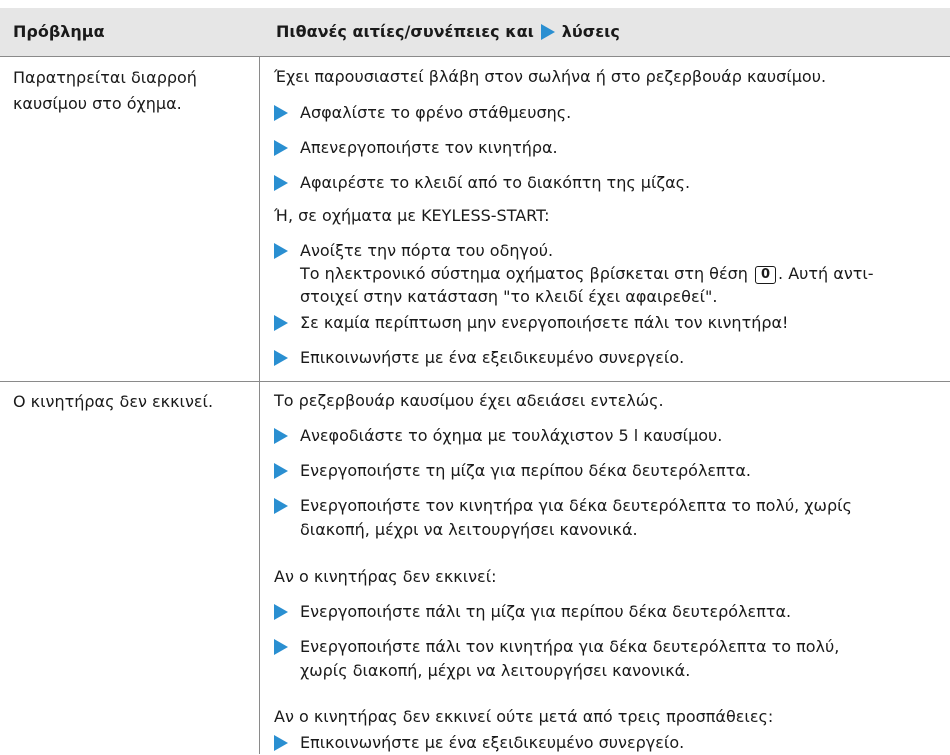 The height and width of the screenshot is (755, 950). I want to click on problem-text: Παρατηρείται διαρροή καυσίμου στο όχημα., so click(105, 90).